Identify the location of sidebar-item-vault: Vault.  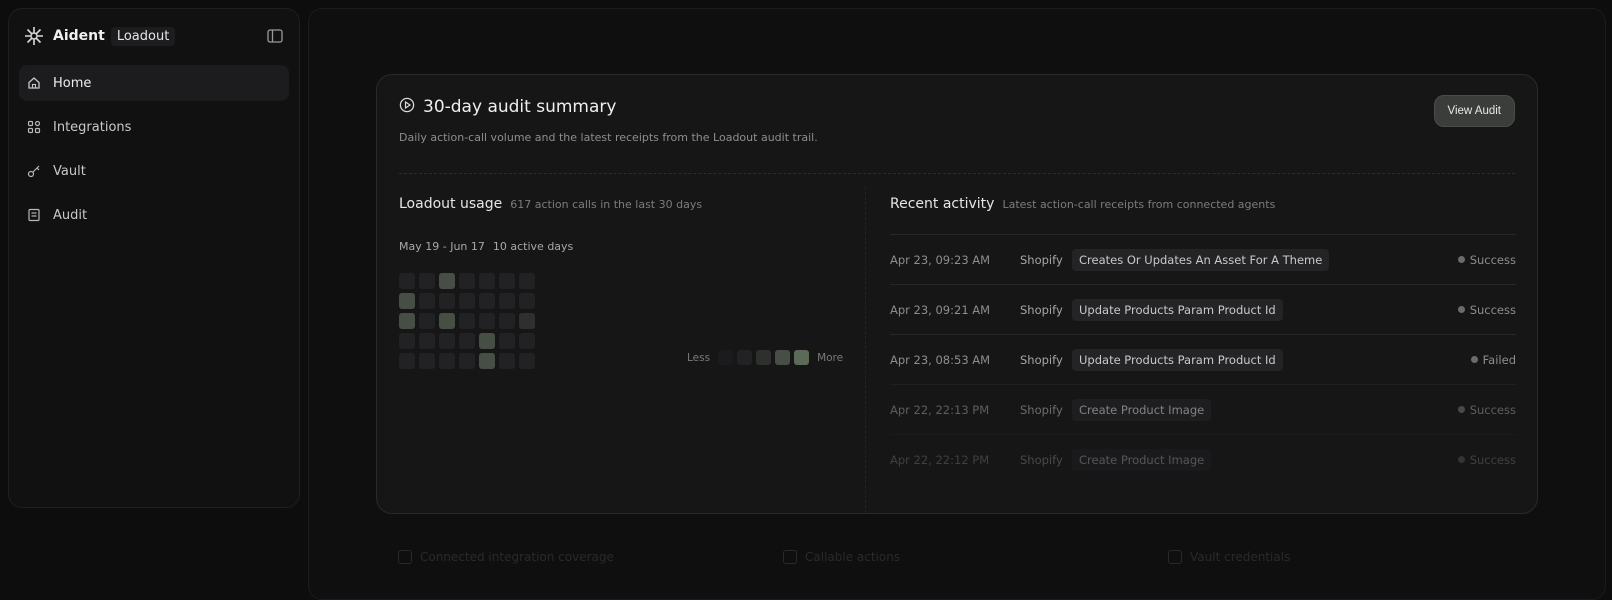
(154, 171).